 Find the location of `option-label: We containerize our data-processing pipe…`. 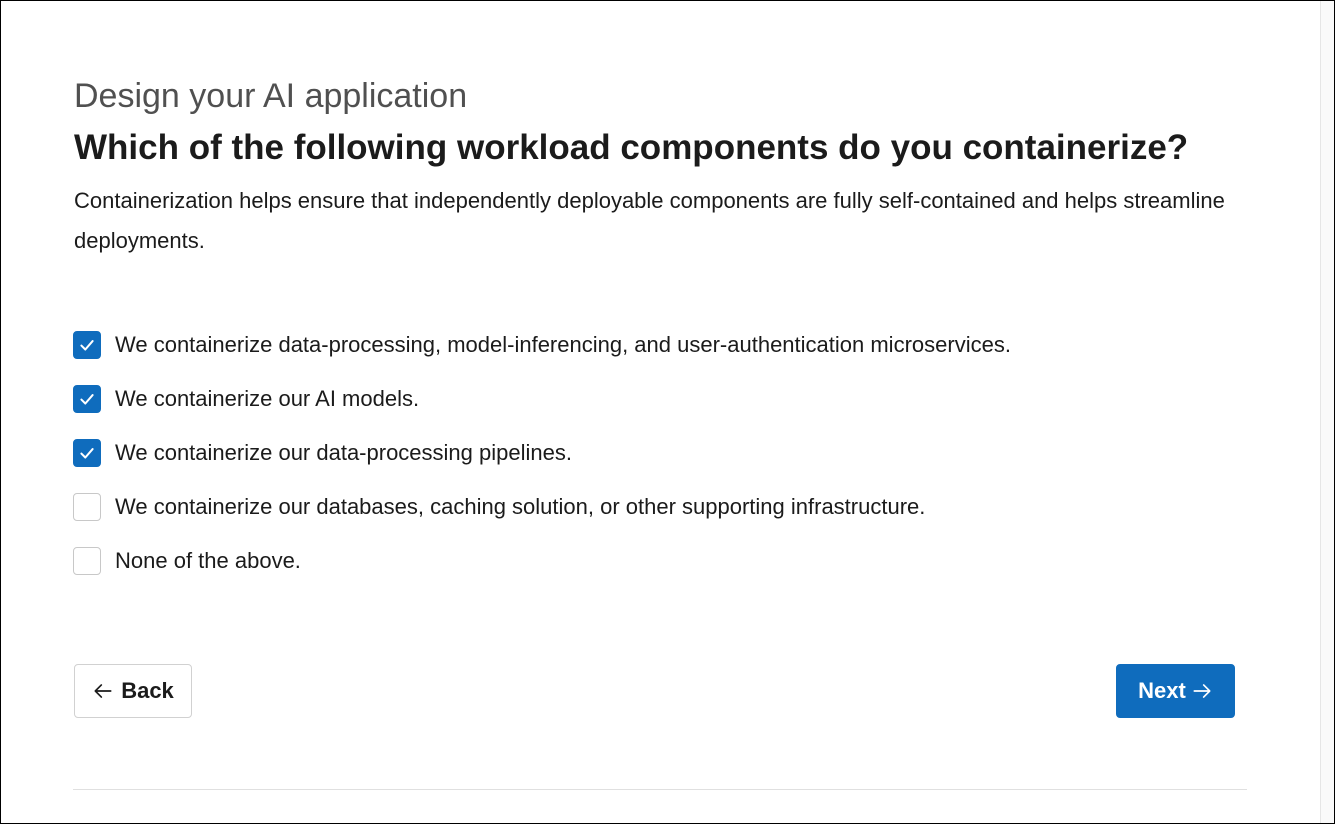

option-label: We containerize our data-processing pipe… is located at coordinates (343, 452).